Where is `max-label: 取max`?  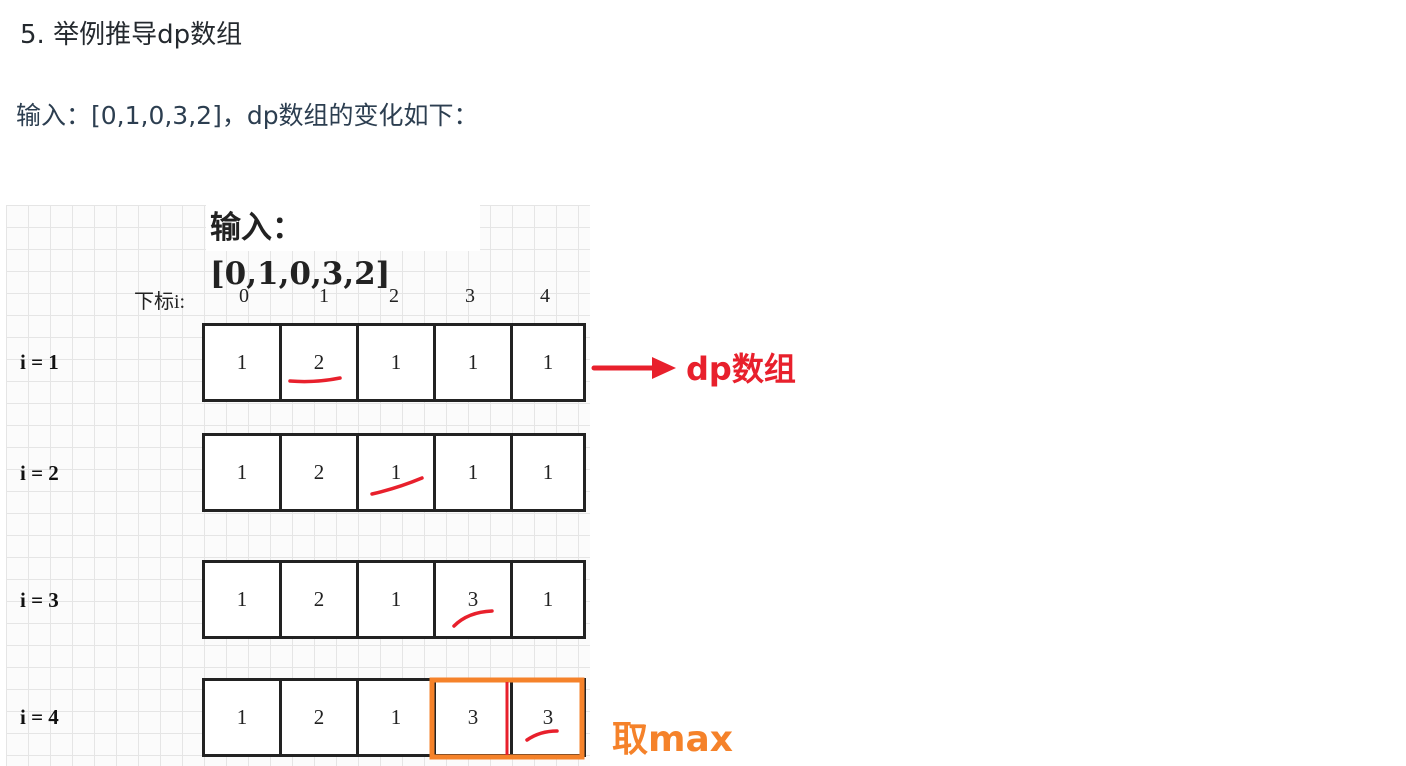
max-label: 取max is located at coordinates (673, 739).